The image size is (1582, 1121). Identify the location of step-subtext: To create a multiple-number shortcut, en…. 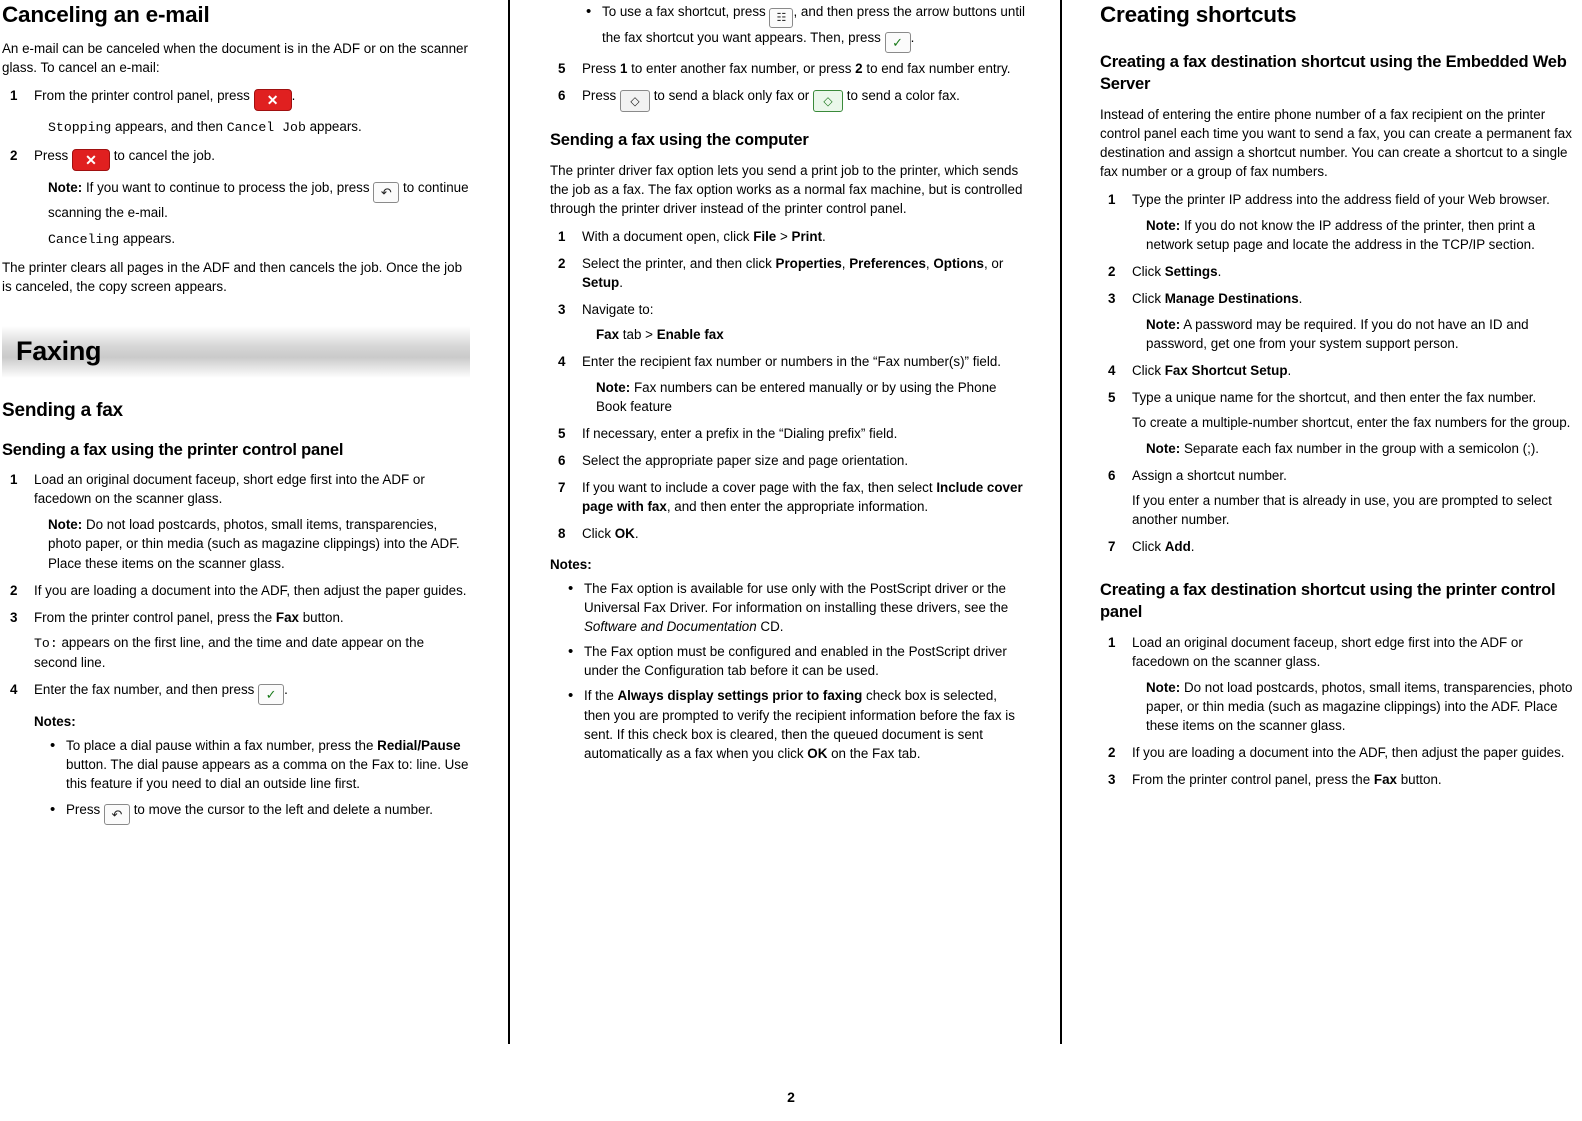
(1351, 422).